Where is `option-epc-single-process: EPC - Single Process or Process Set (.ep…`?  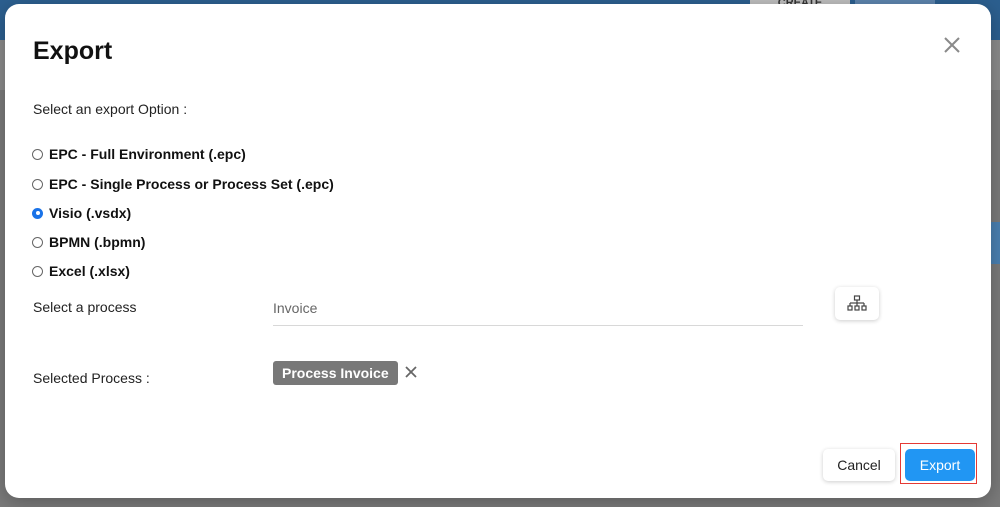 option-epc-single-process: EPC - Single Process or Process Set (.ep… is located at coordinates (183, 184).